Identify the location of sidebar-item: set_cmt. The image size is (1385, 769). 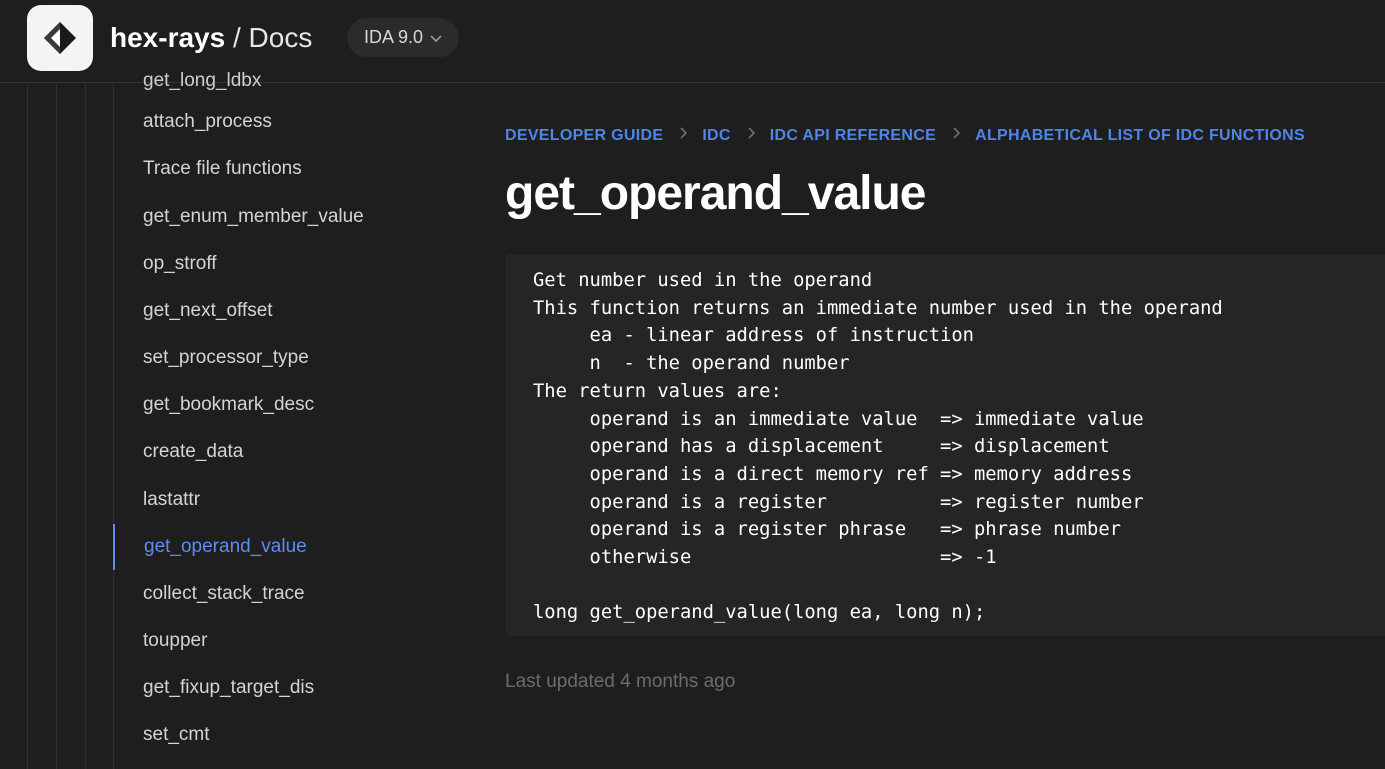
(284, 735).